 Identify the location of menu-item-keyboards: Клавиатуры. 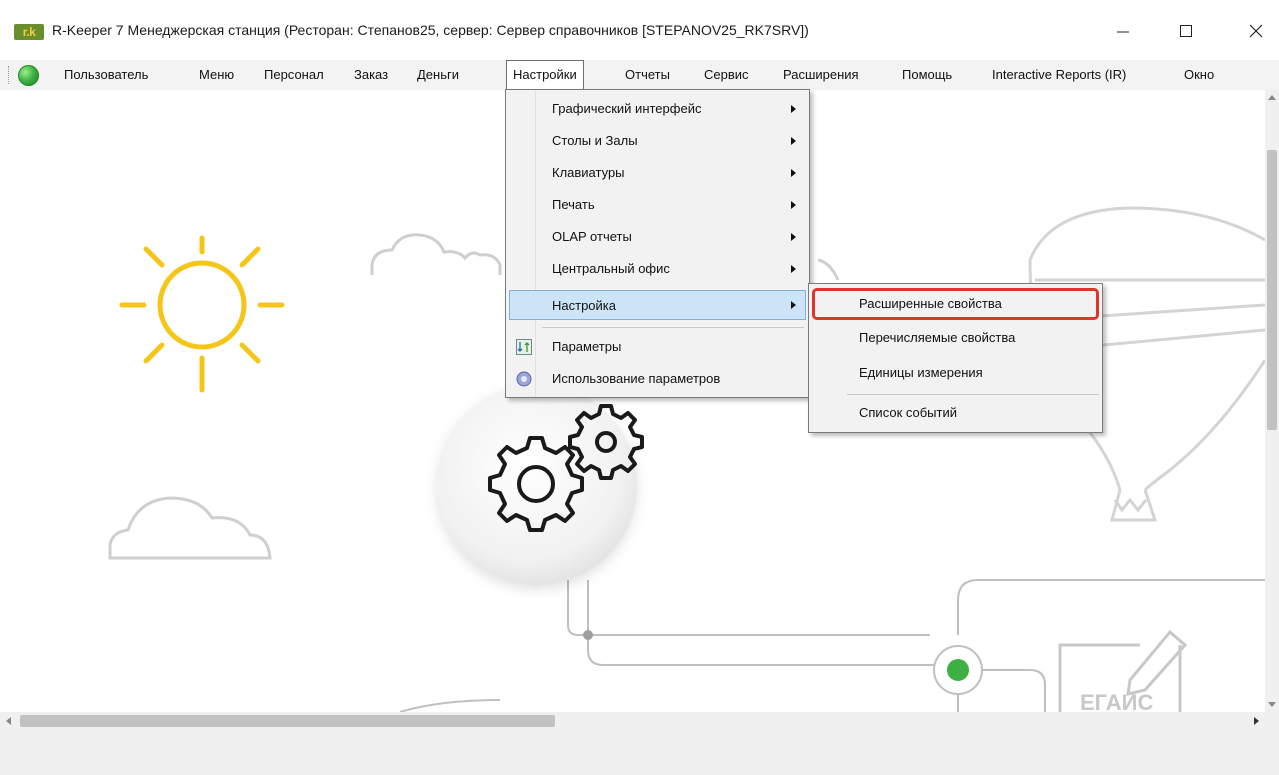
(657, 173).